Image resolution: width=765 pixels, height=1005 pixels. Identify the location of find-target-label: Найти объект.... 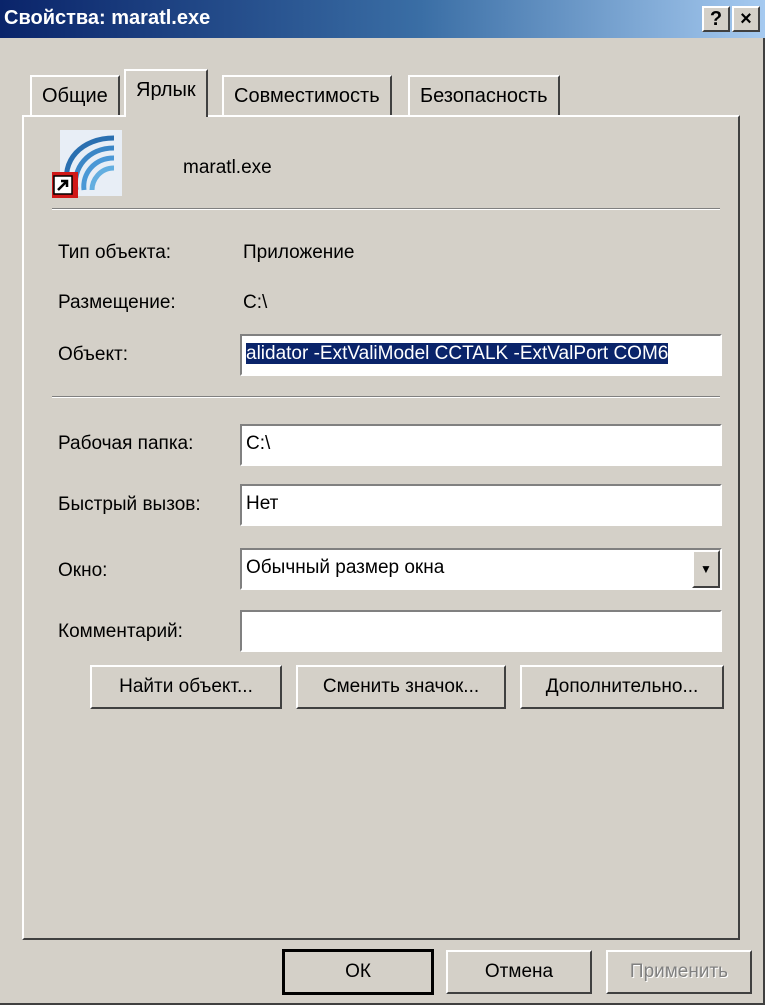
(186, 686).